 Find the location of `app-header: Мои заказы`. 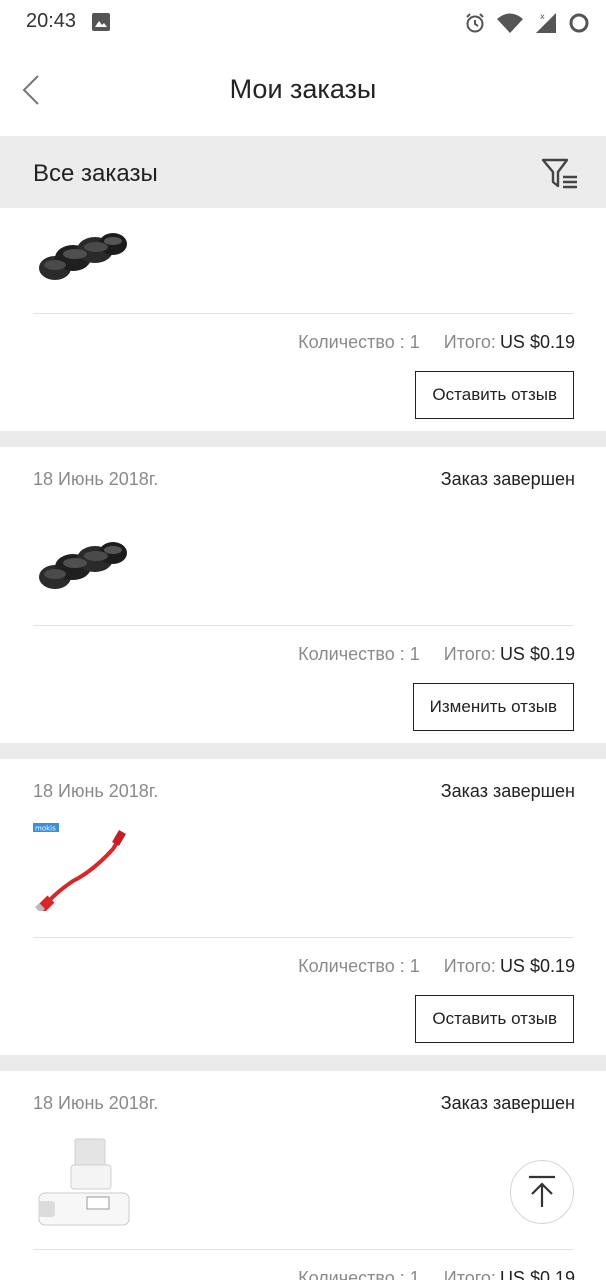

app-header: Мои заказы is located at coordinates (303, 91).